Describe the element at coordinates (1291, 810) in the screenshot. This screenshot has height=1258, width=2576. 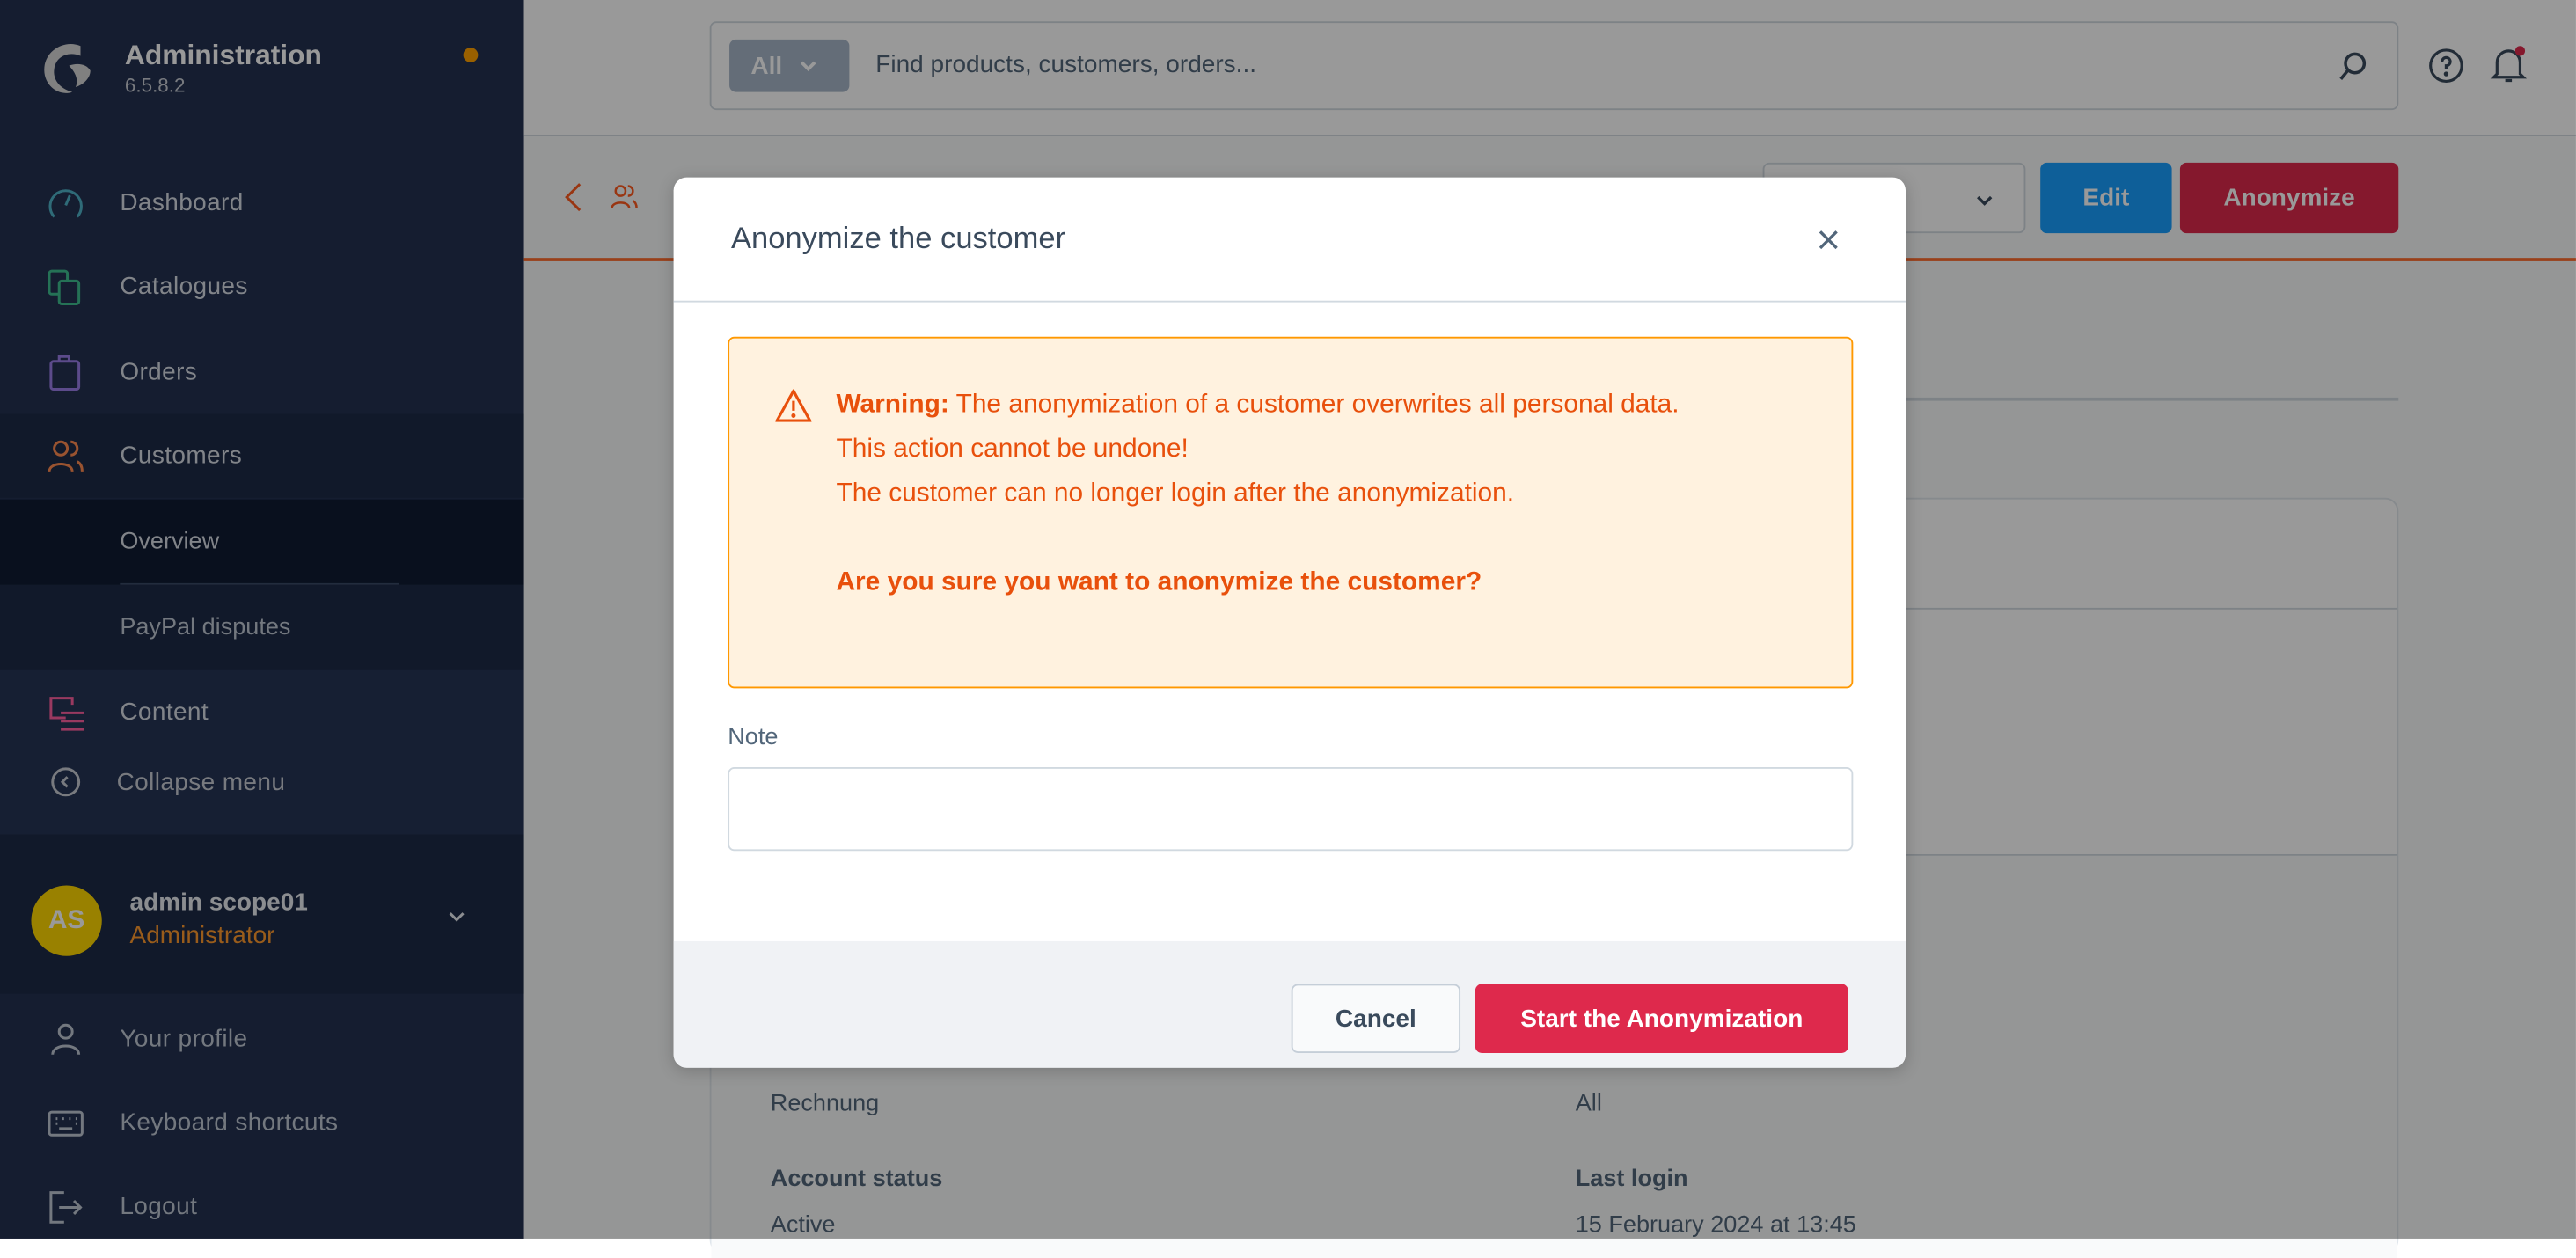
I see `note-input` at that location.